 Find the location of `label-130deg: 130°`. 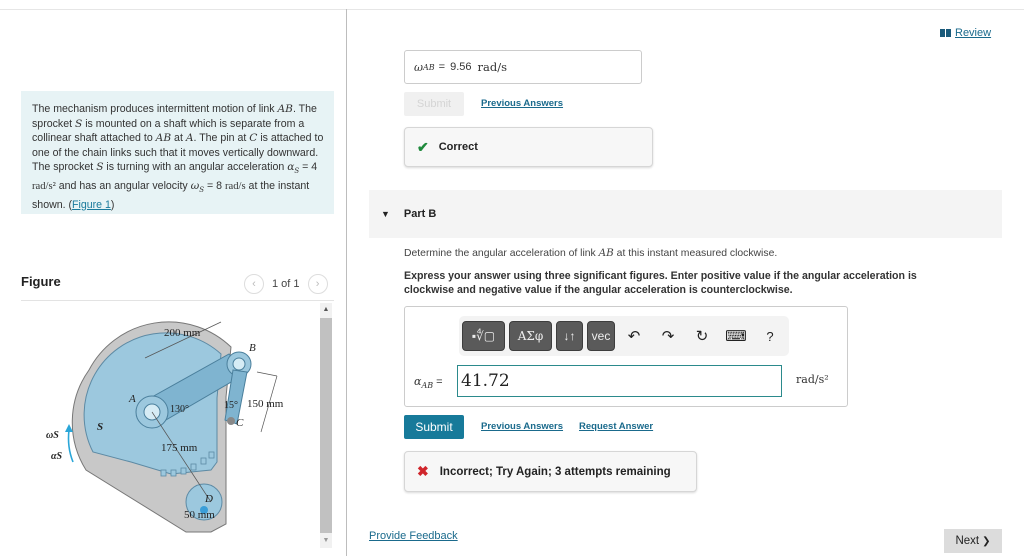

label-130deg: 130° is located at coordinates (179, 409).